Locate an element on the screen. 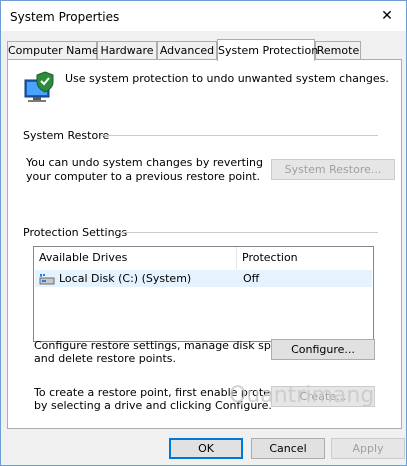 Image resolution: width=407 pixels, height=466 pixels. protection-settings-heading: Protection Settings is located at coordinates (75, 232).